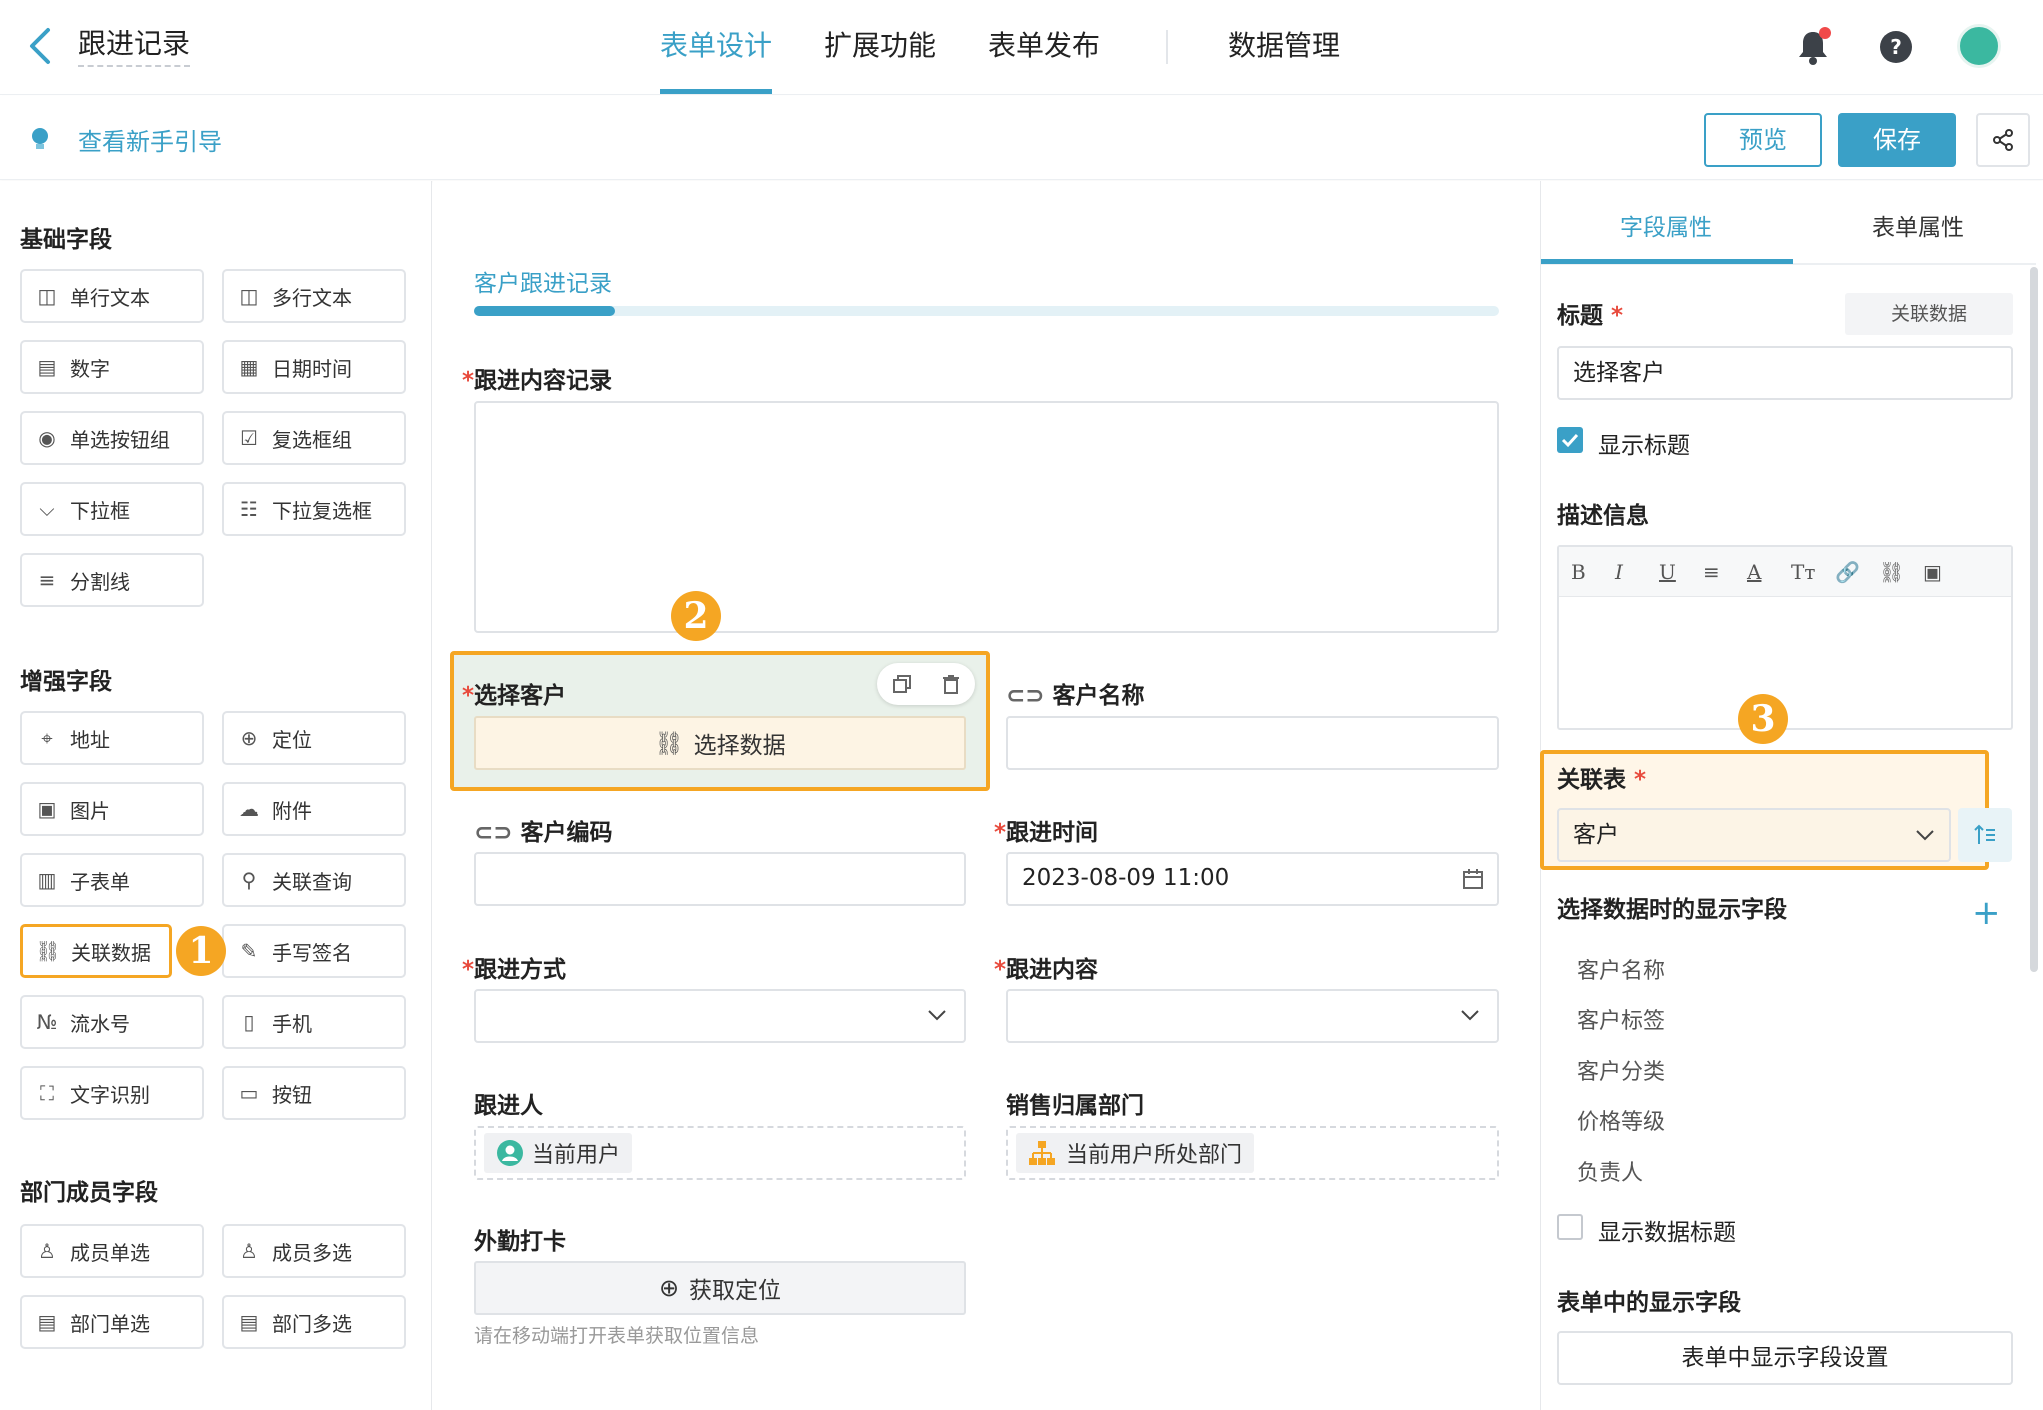 Image resolution: width=2043 pixels, height=1410 pixels. Describe the element at coordinates (1252, 743) in the screenshot. I see `customer-name-input` at that location.